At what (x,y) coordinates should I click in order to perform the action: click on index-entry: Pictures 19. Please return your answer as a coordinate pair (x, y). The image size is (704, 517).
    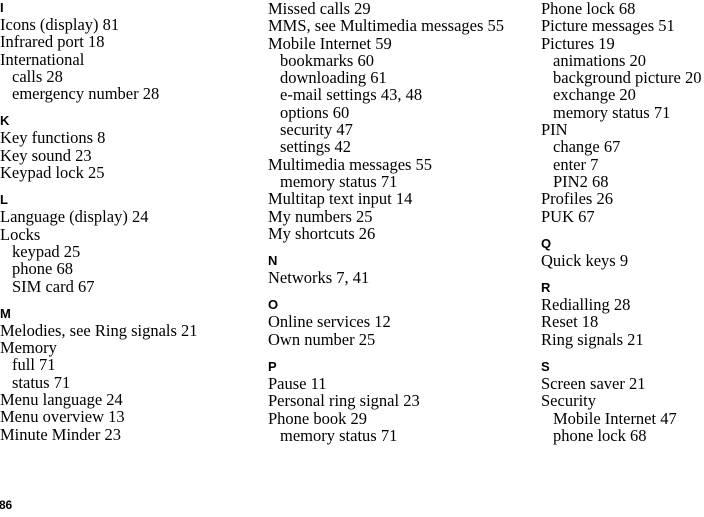
    Looking at the image, I should click on (578, 43).